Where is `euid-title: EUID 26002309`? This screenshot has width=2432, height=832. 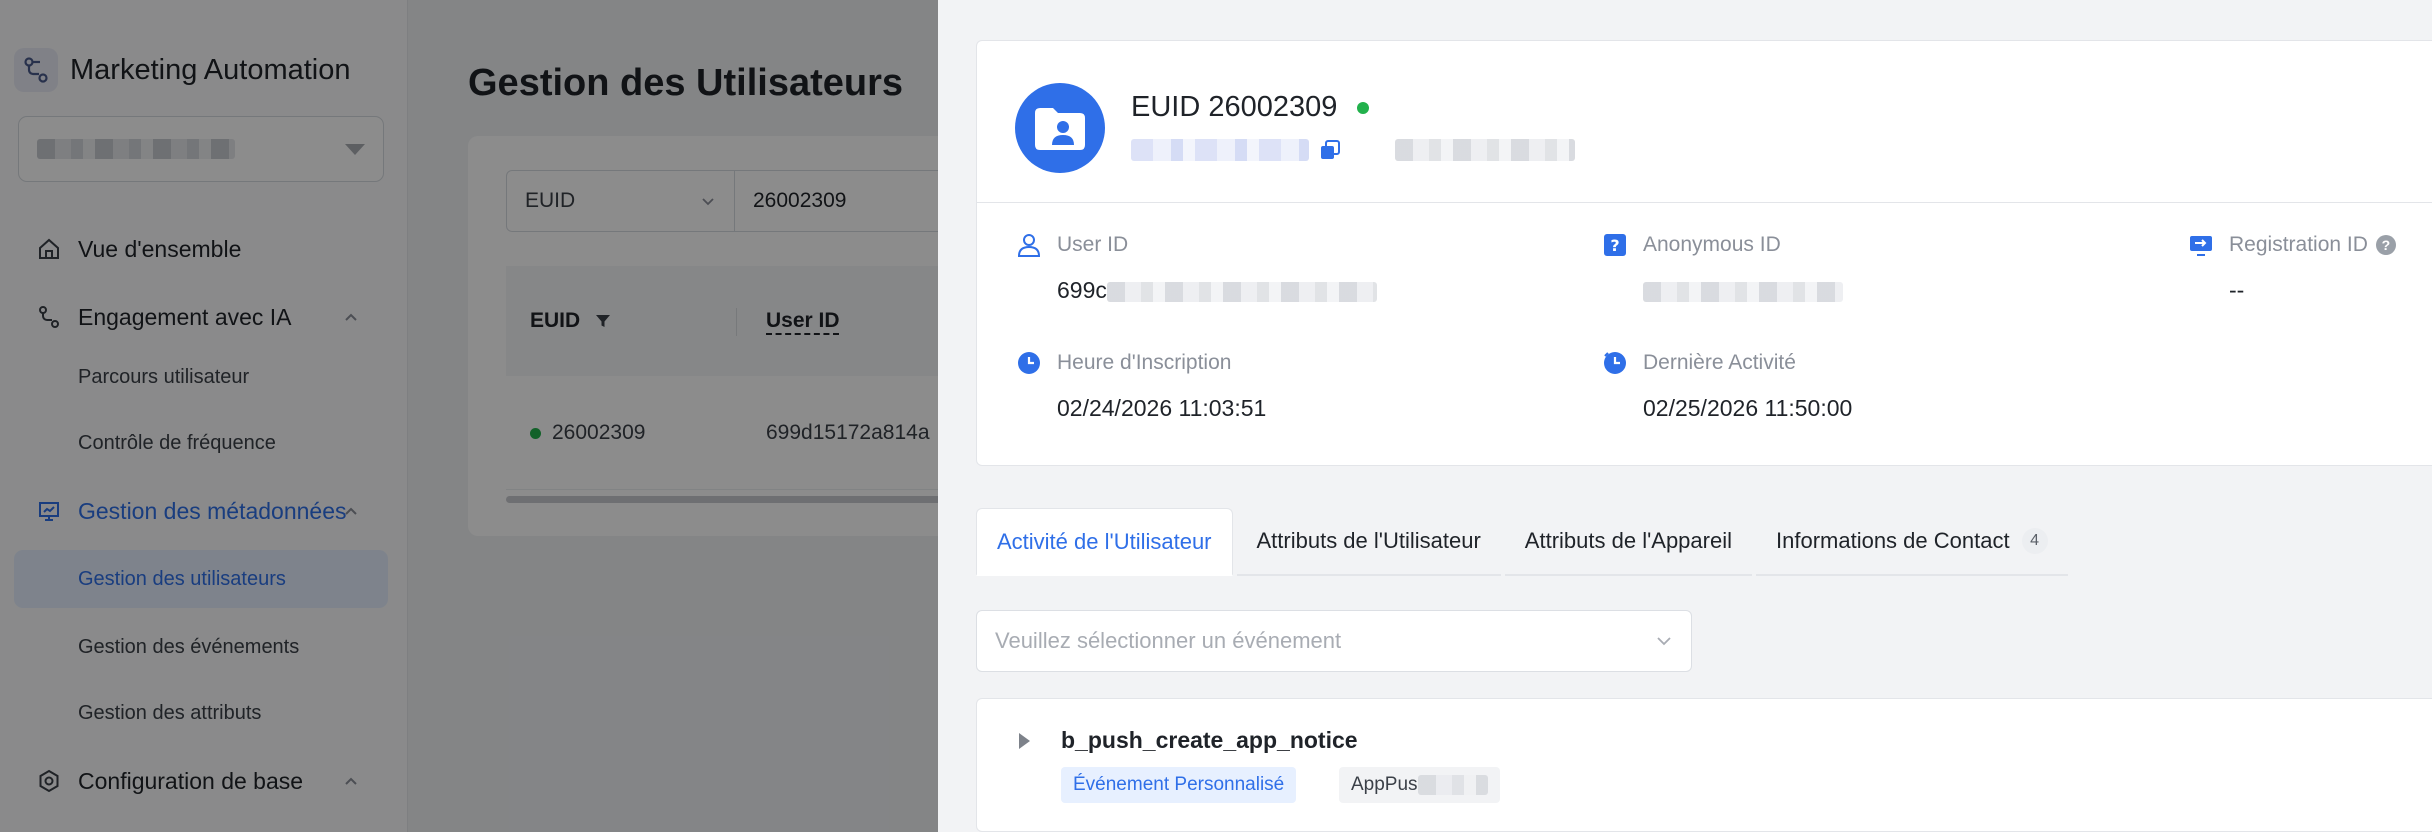
euid-title: EUID 26002309 is located at coordinates (1250, 107).